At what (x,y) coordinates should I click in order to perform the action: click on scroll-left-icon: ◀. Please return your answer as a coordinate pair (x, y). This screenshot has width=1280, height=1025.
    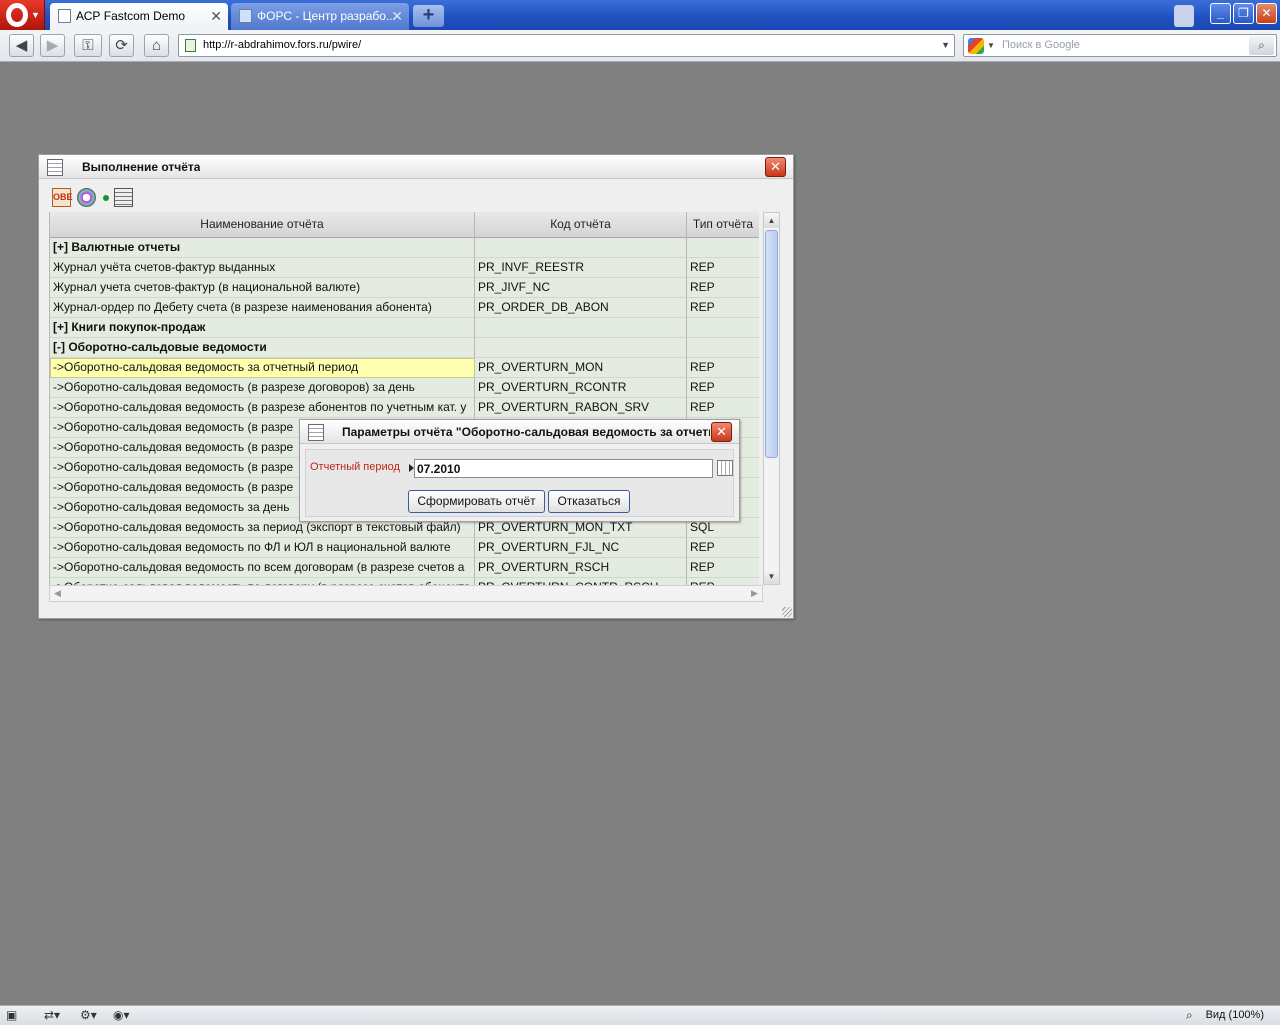
    Looking at the image, I should click on (57, 593).